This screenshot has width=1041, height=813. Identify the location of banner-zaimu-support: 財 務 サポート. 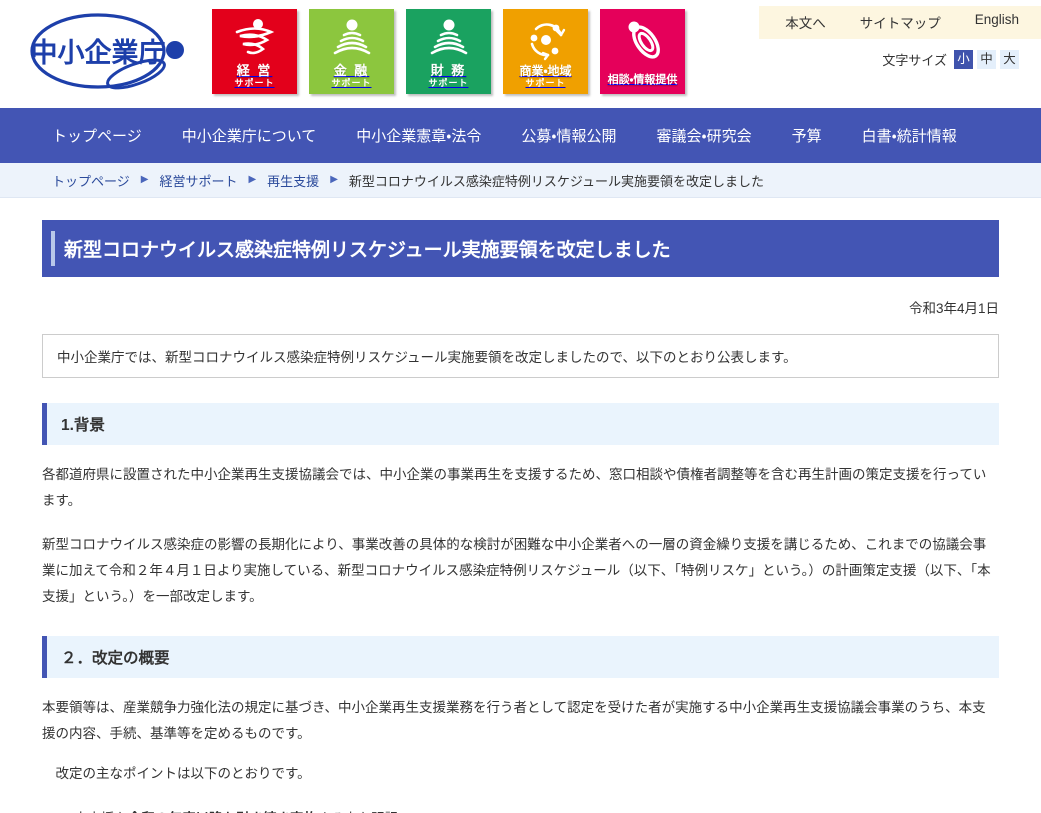
(448, 51).